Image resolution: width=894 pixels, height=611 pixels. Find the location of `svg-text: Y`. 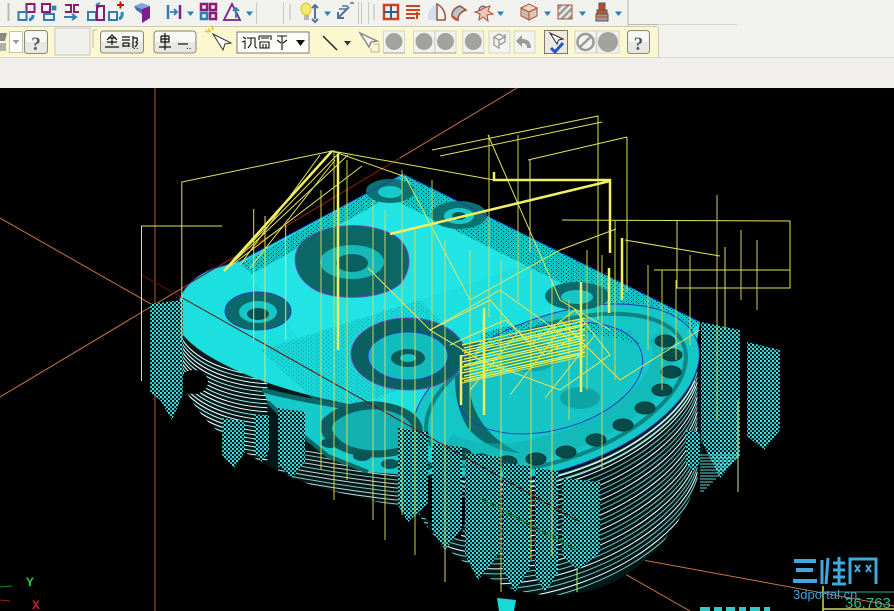

svg-text: Y is located at coordinates (30, 582).